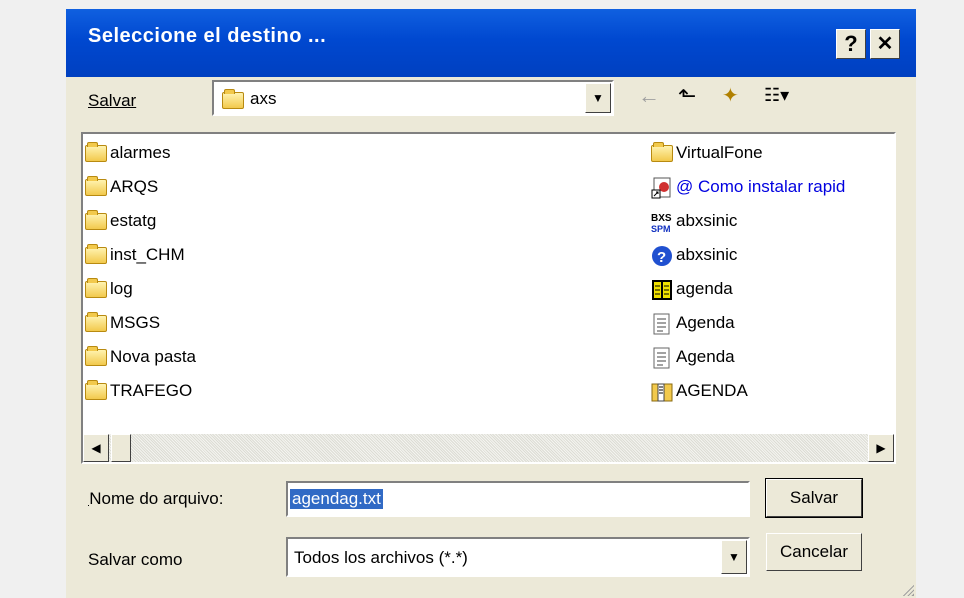  Describe the element at coordinates (135, 255) in the screenshot. I see `list-item: inst_CHM` at that location.